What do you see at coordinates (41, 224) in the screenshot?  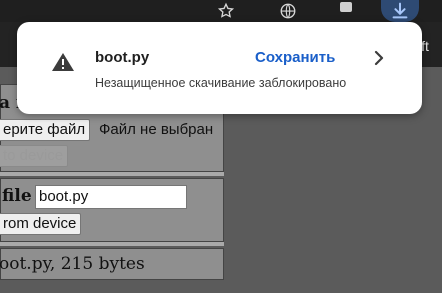 I see `download-from-device-button: rom device` at bounding box center [41, 224].